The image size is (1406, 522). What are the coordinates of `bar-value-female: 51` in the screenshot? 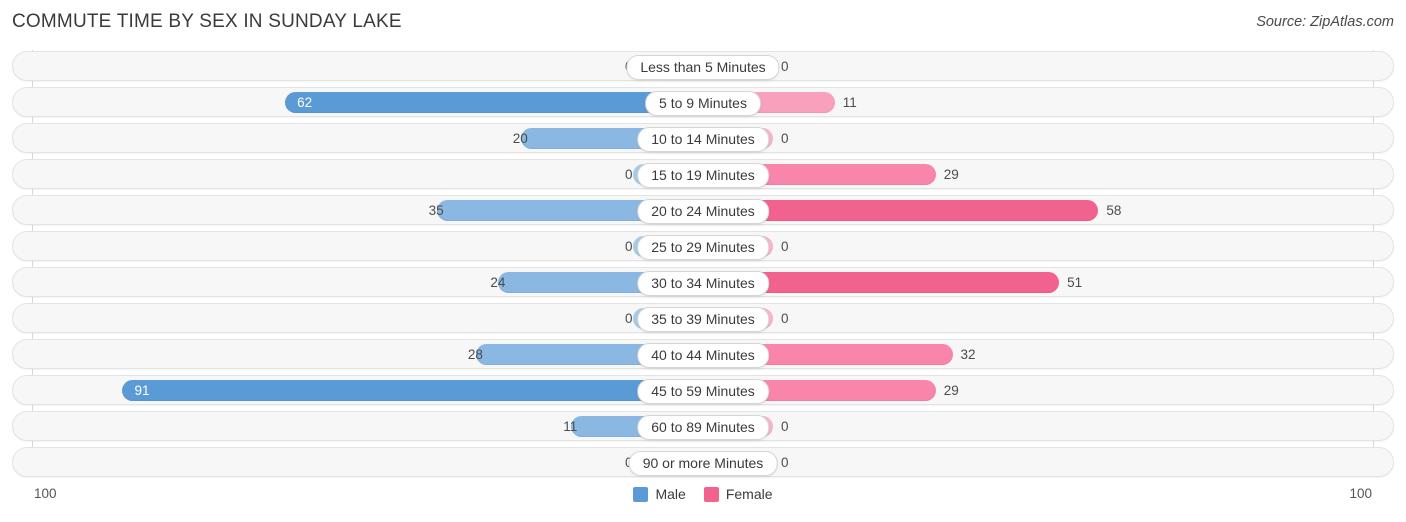 It's located at (1075, 282).